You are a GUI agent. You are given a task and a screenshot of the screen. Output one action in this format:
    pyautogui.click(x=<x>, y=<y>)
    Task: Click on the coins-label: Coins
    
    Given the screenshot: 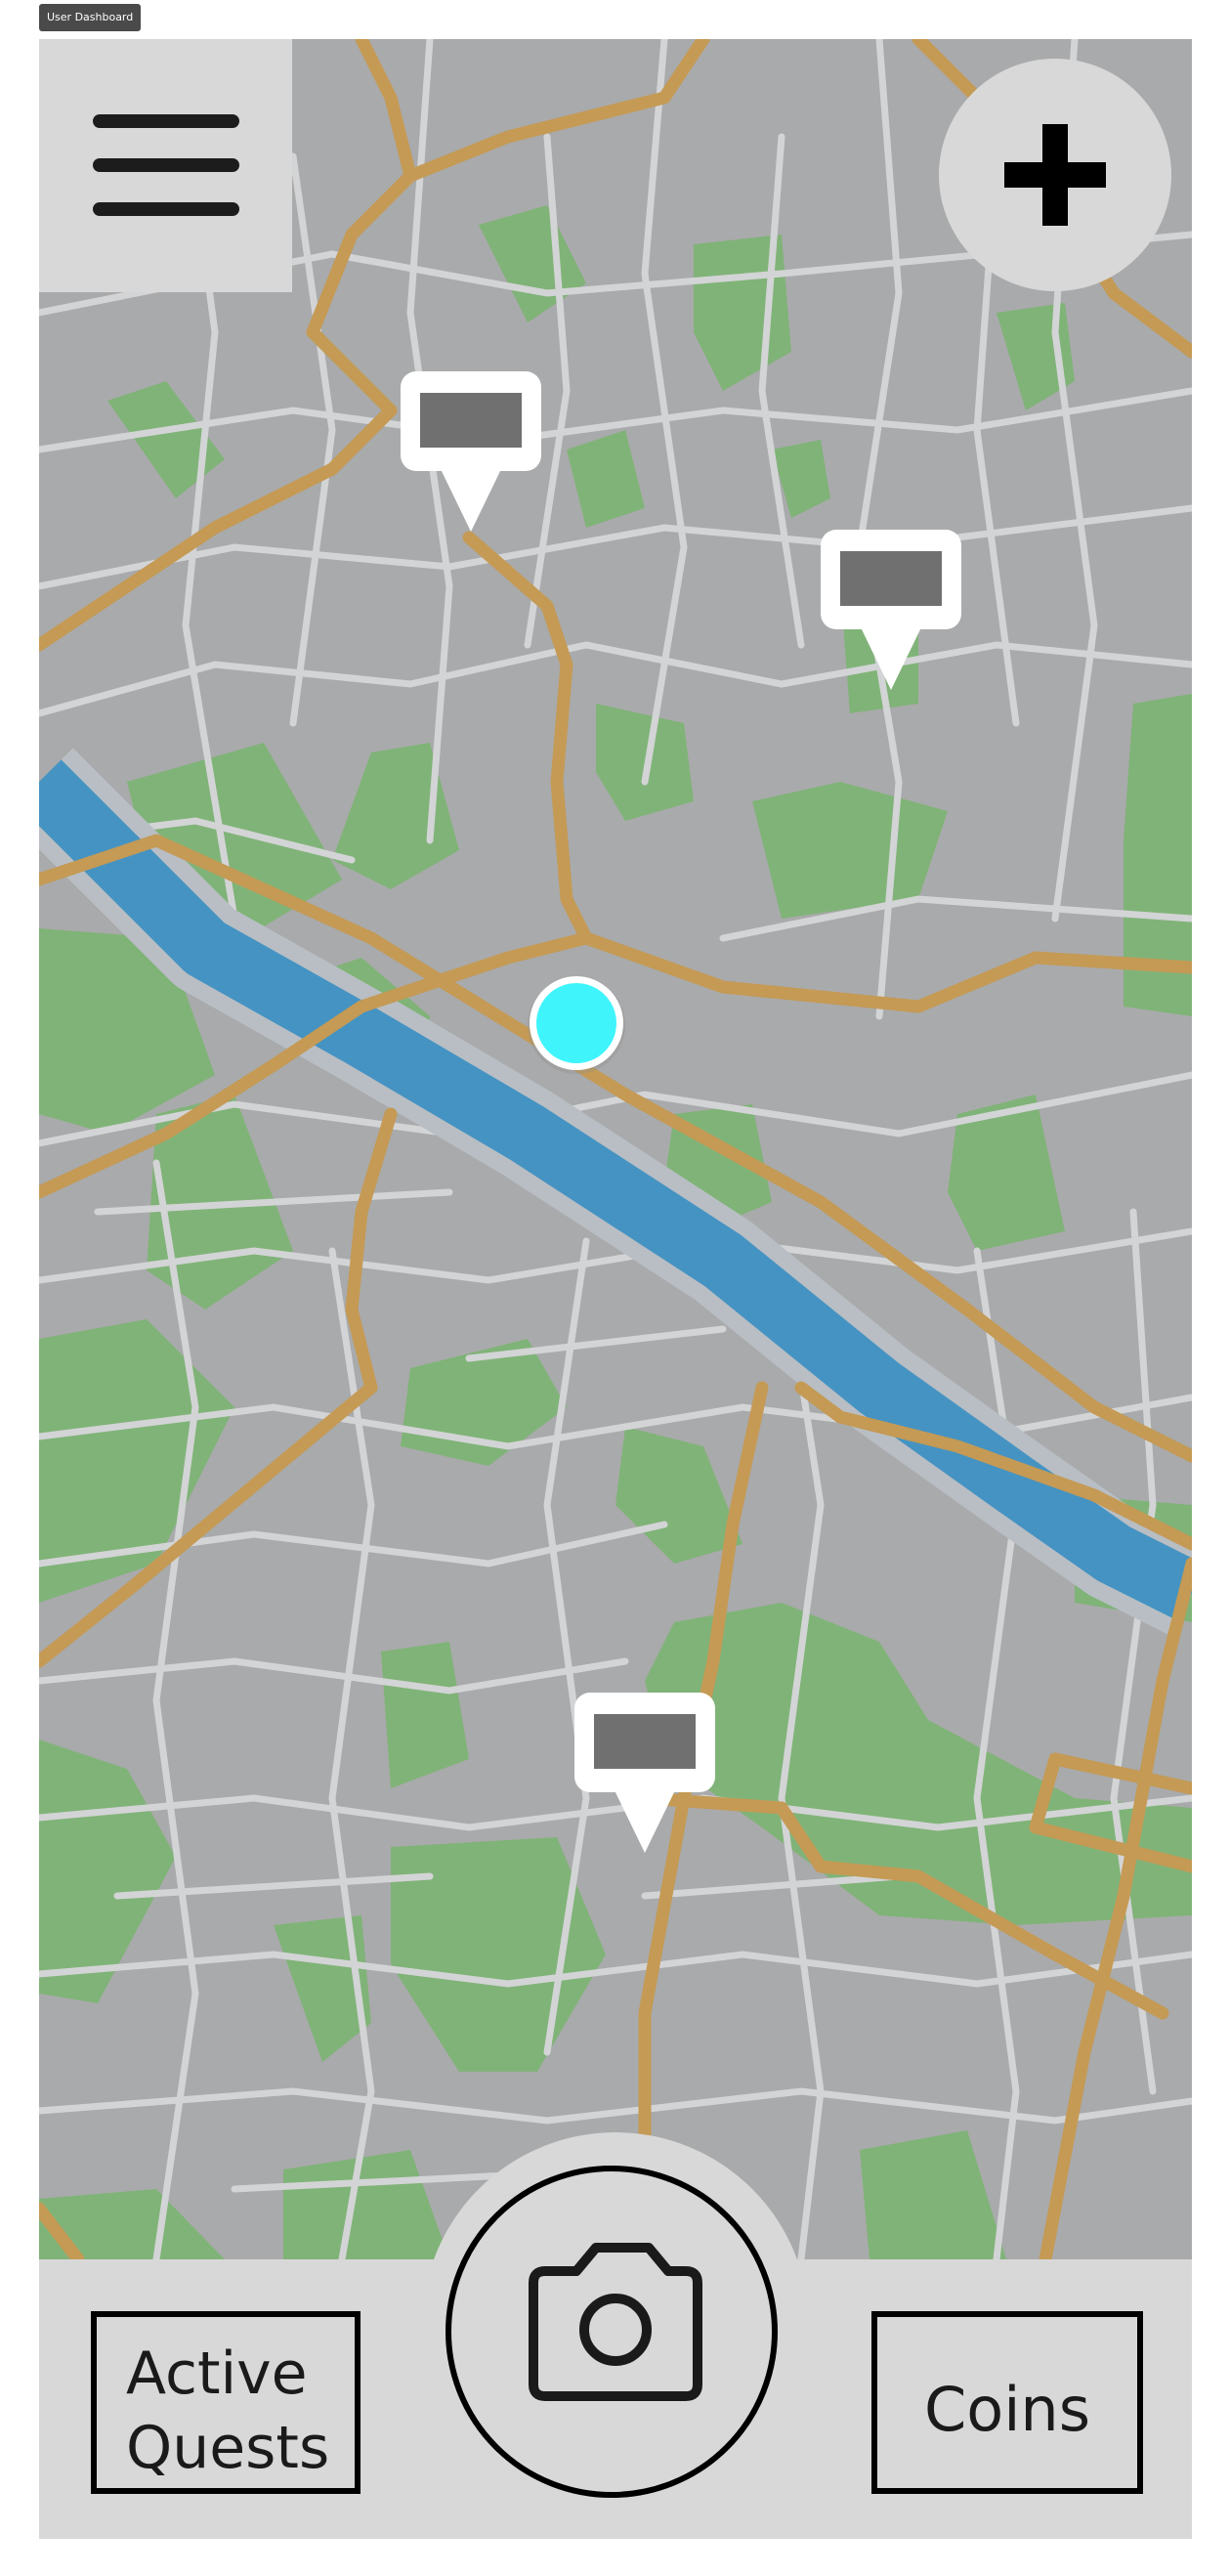 What is the action you would take?
    pyautogui.click(x=1007, y=2410)
    